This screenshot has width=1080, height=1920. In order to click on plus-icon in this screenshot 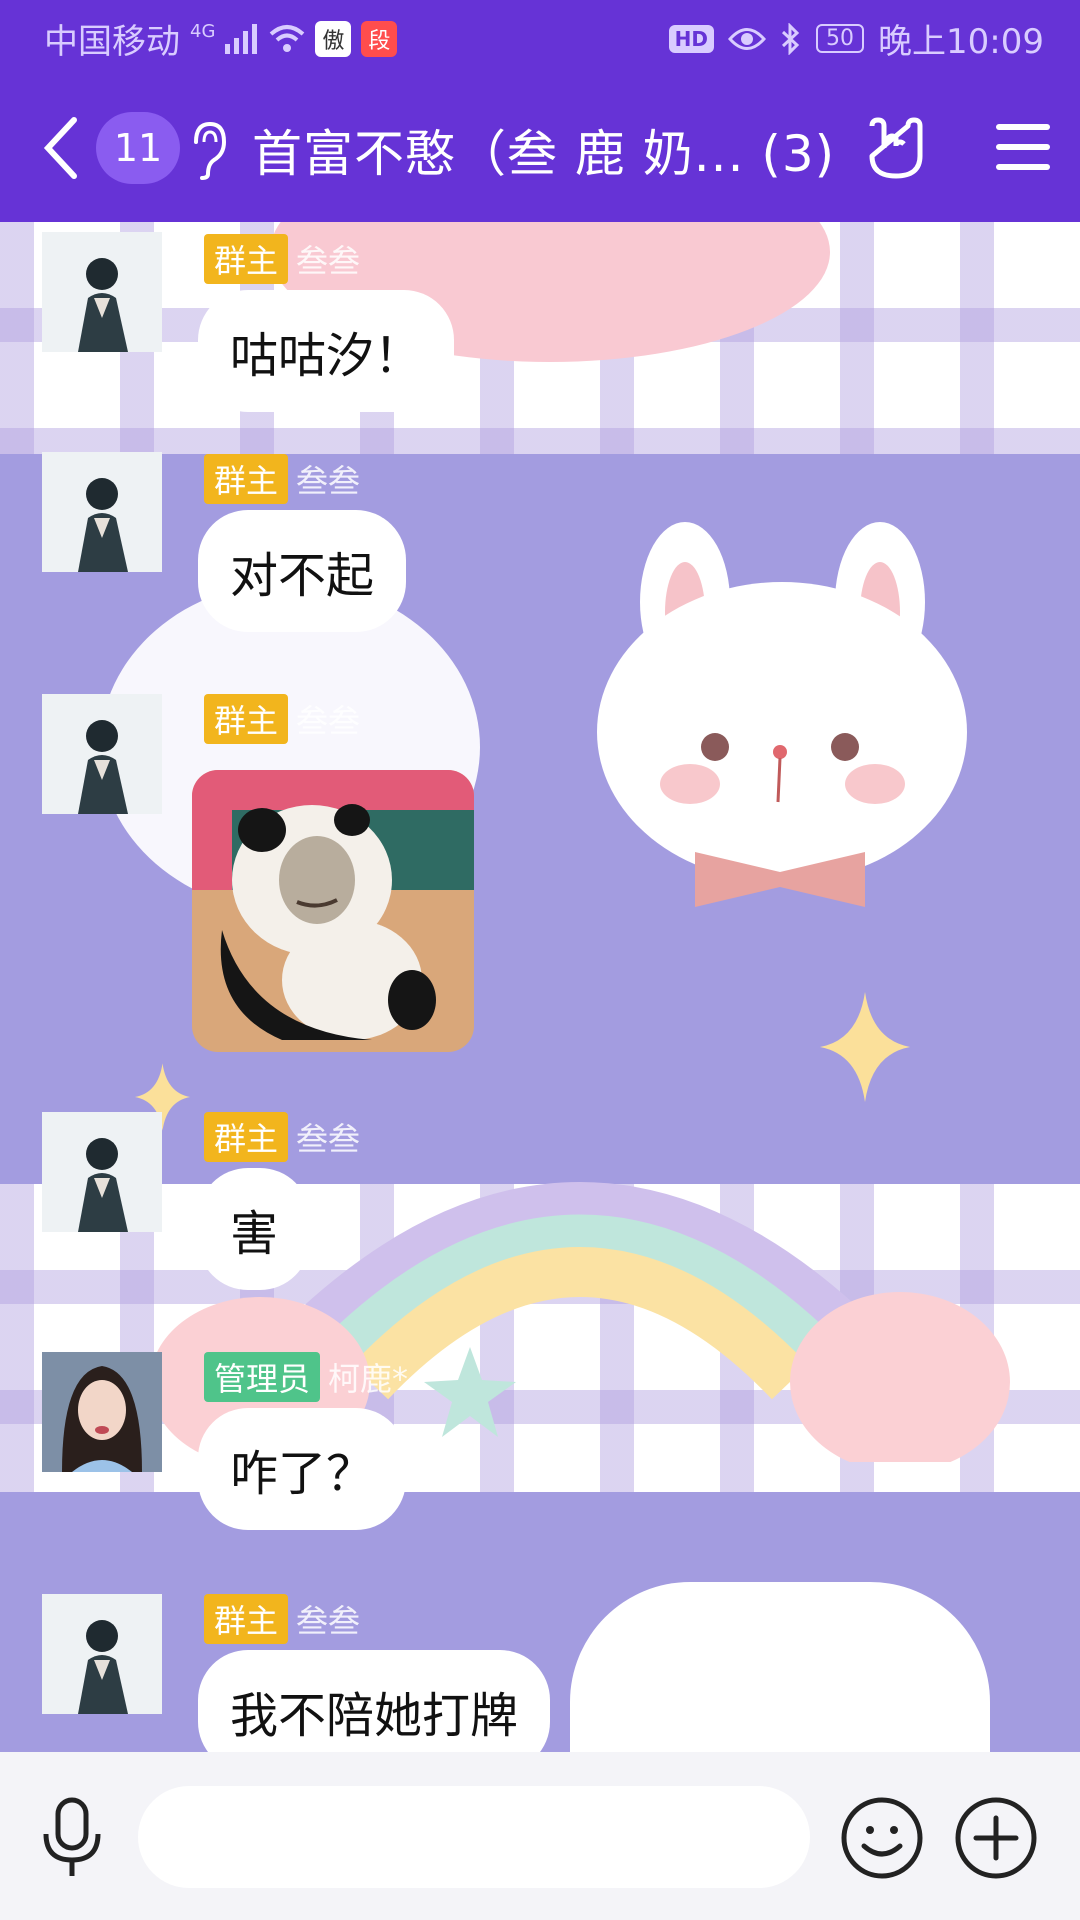, I will do `click(996, 1838)`.